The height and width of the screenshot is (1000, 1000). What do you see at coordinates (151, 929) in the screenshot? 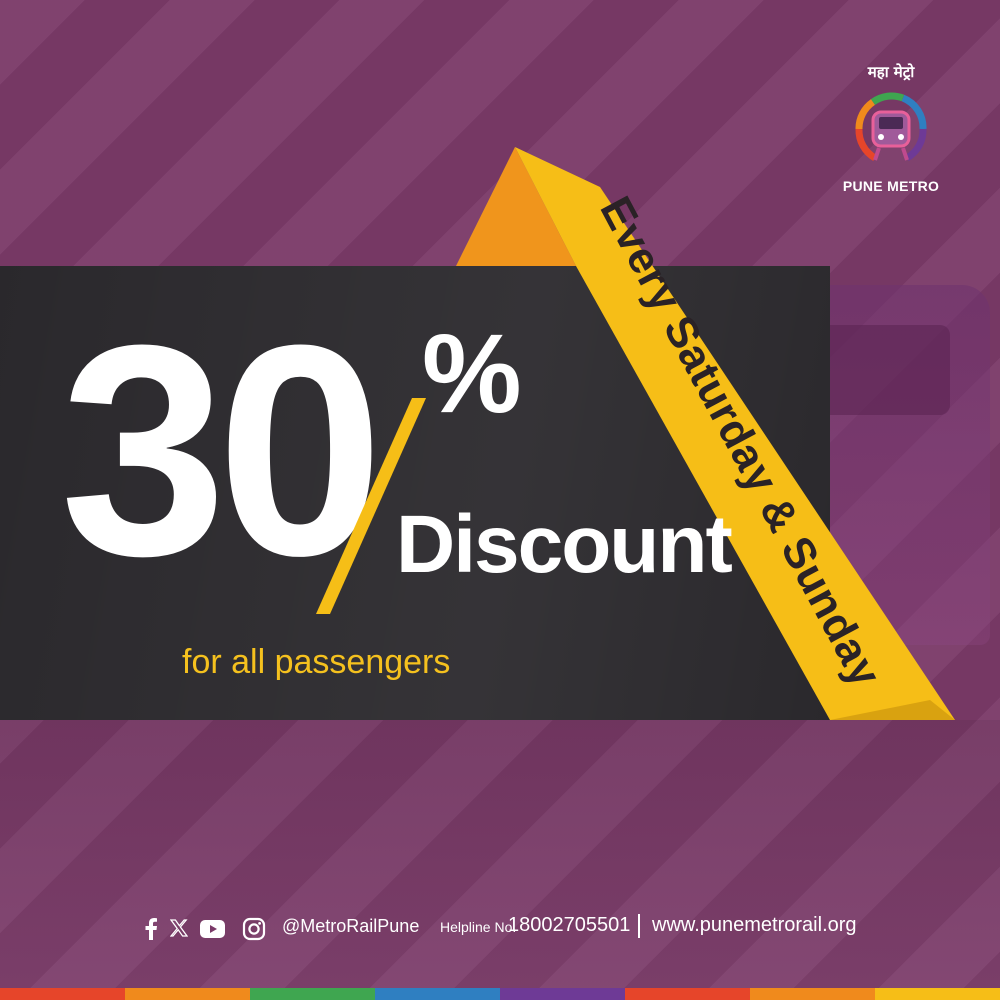
I see `facebook-icon` at bounding box center [151, 929].